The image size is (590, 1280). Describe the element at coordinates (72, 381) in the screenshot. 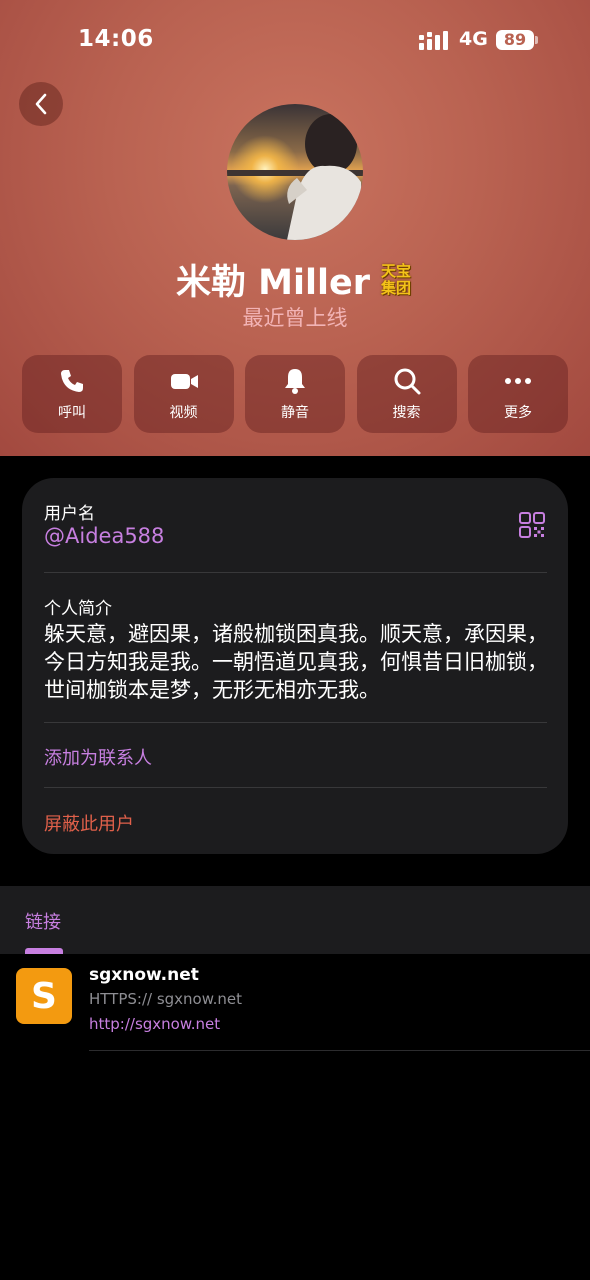

I see `phone-icon` at that location.